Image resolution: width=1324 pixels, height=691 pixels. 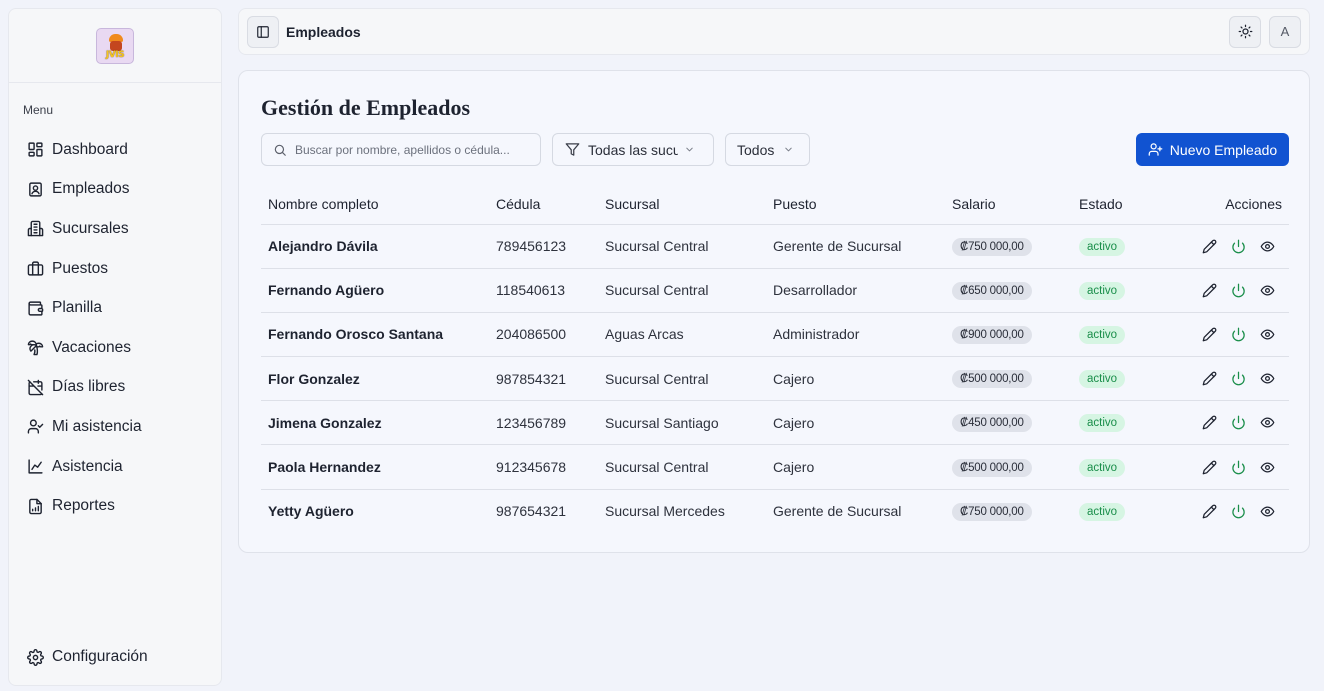 I want to click on sidebar-item-dashboard: Dashboard, so click(x=115, y=150).